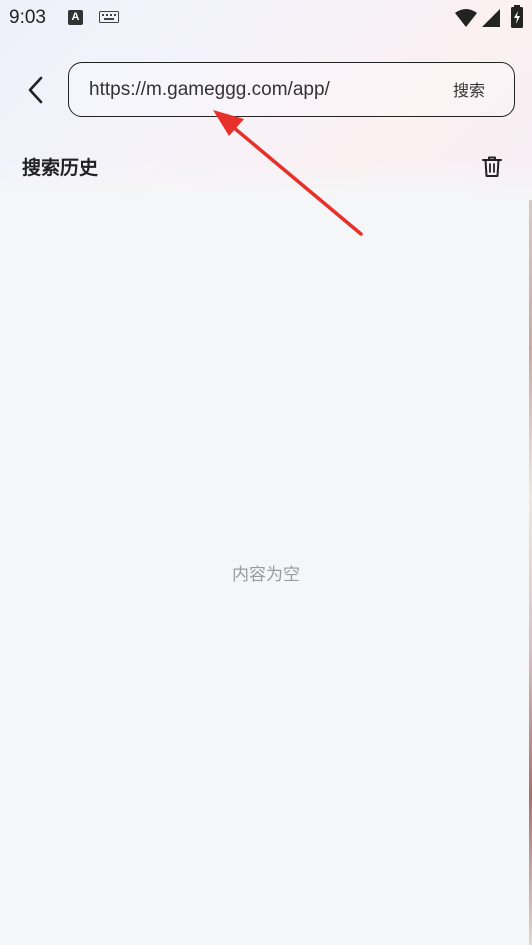  I want to click on search-input, so click(259, 90).